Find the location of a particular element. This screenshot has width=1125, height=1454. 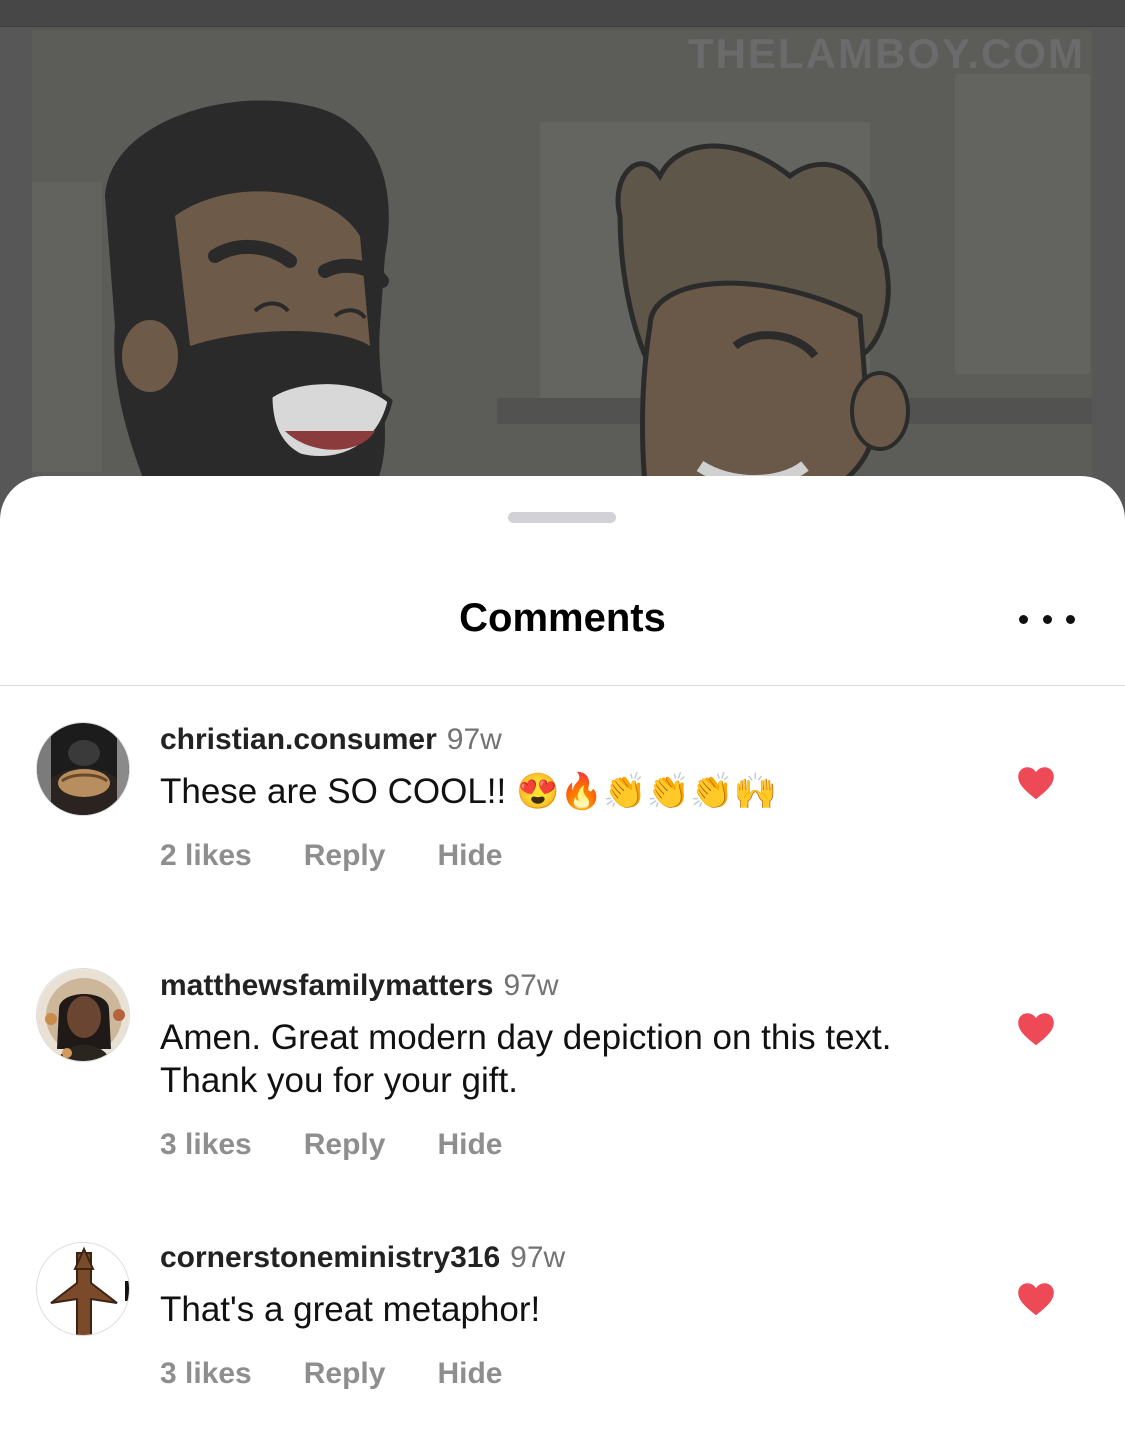

comment-text: That's a great metaphor! is located at coordinates (350, 1309).